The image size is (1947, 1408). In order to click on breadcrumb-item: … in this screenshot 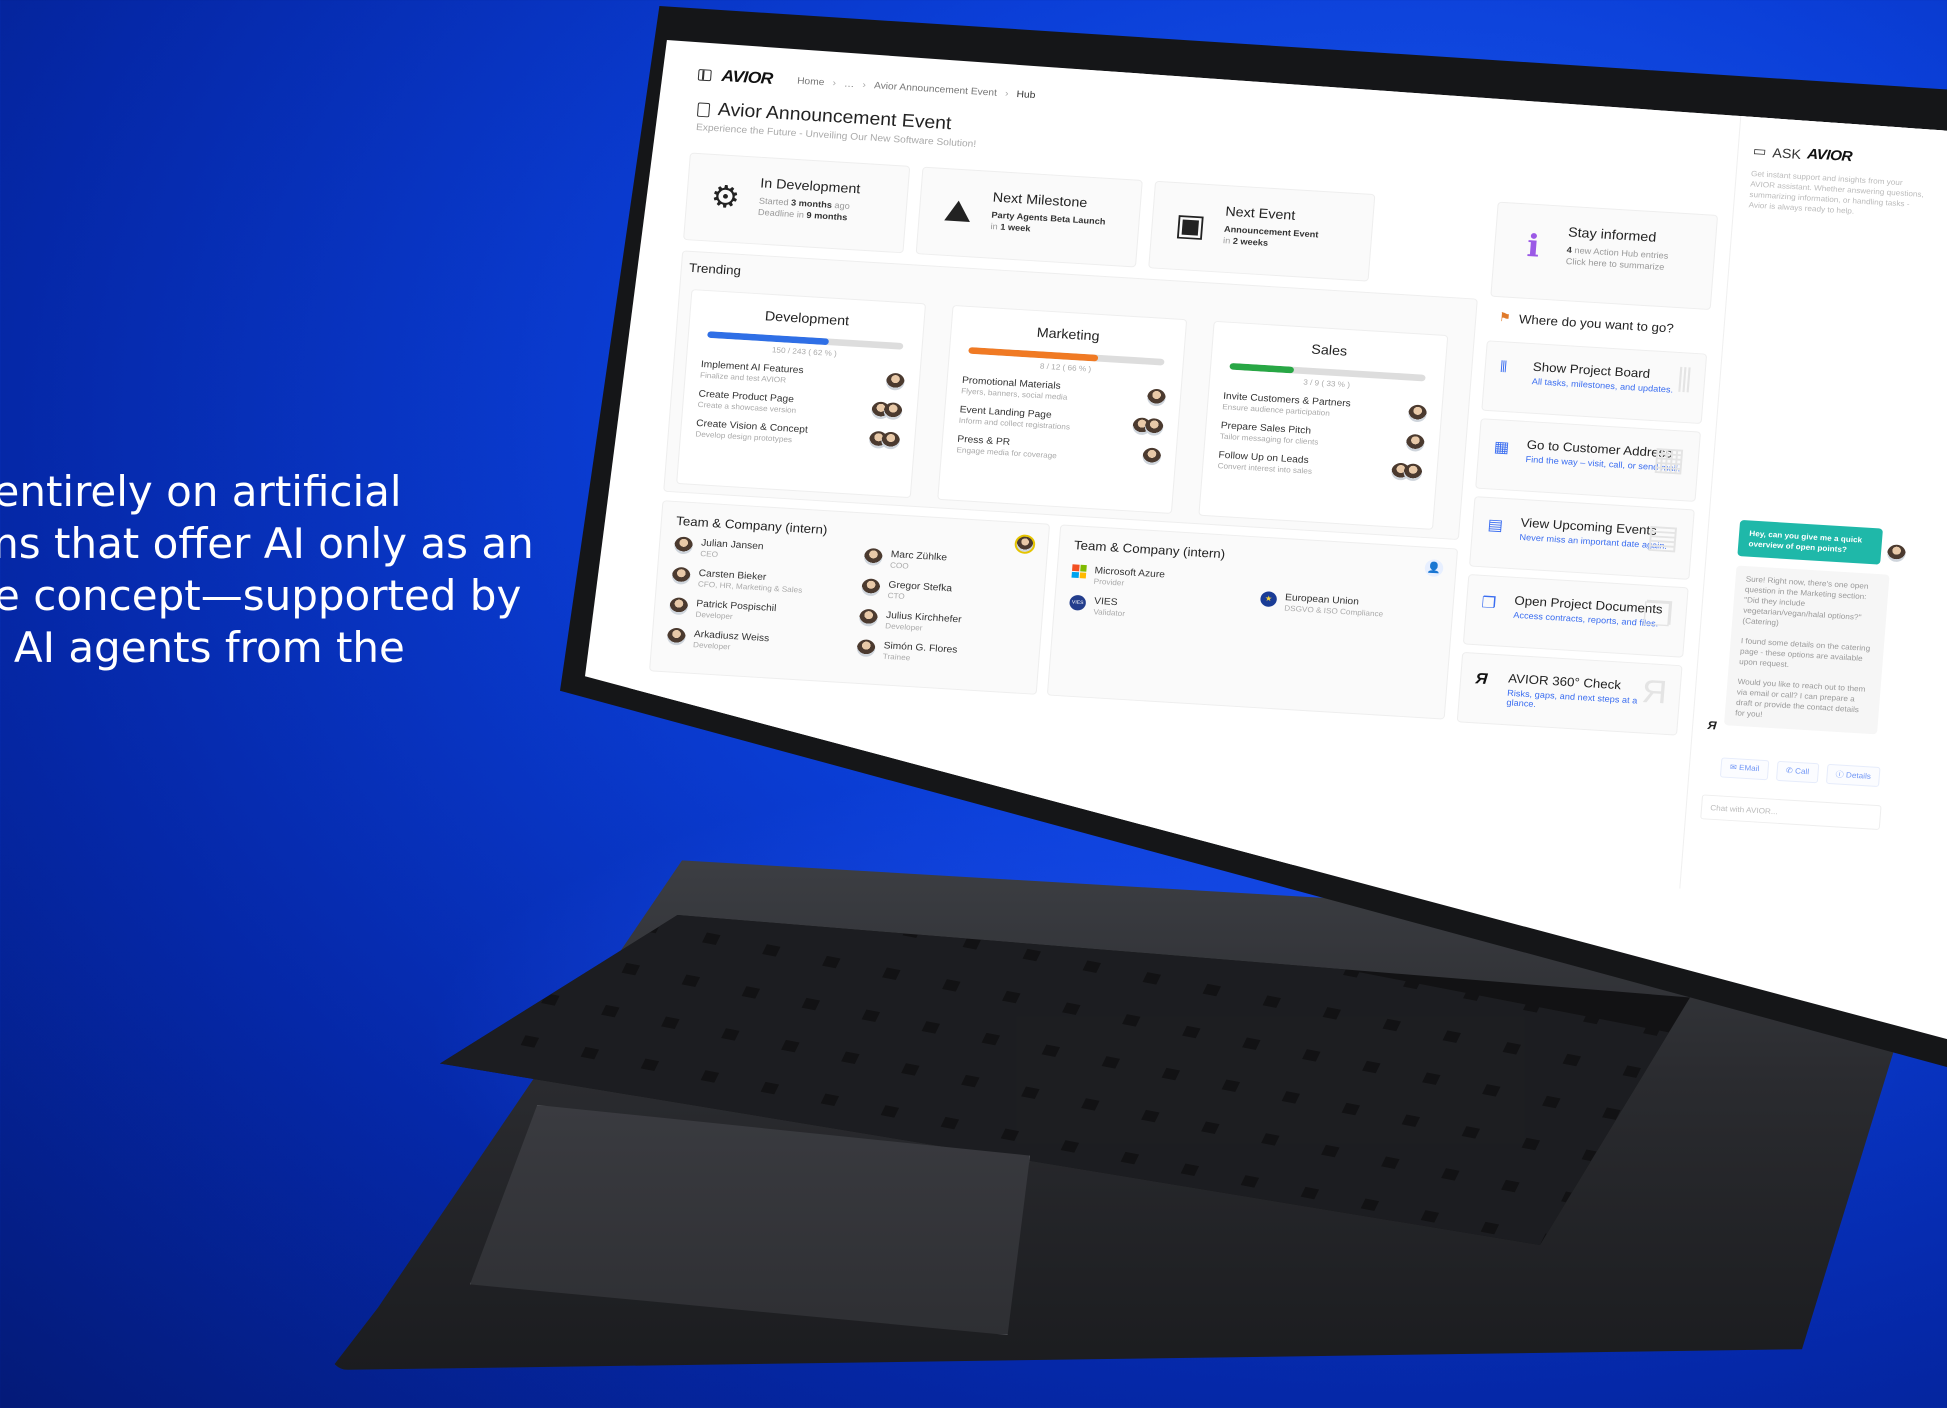, I will do `click(849, 83)`.